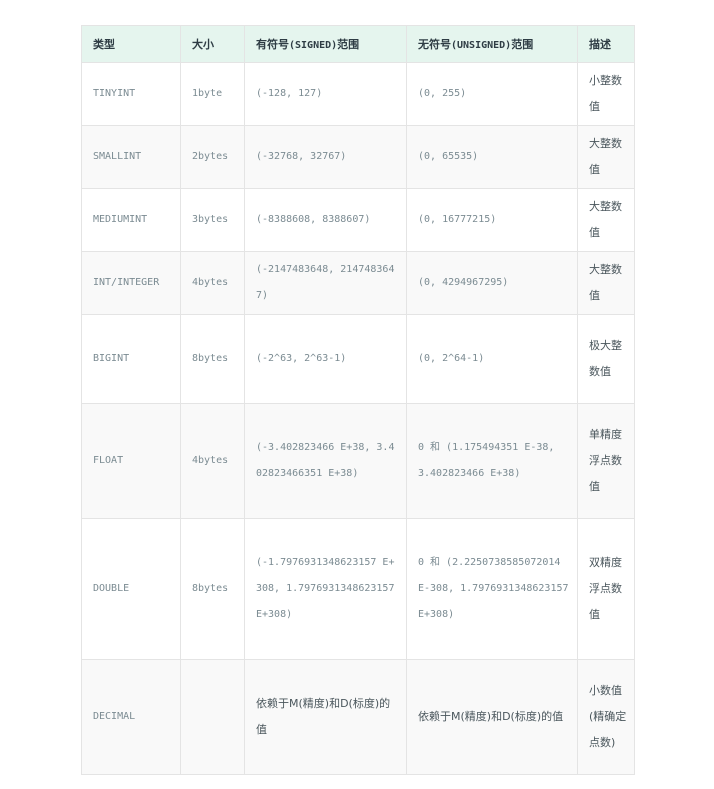 This screenshot has height=789, width=714. Describe the element at coordinates (131, 94) in the screenshot. I see `type-cell: TINYINT` at that location.